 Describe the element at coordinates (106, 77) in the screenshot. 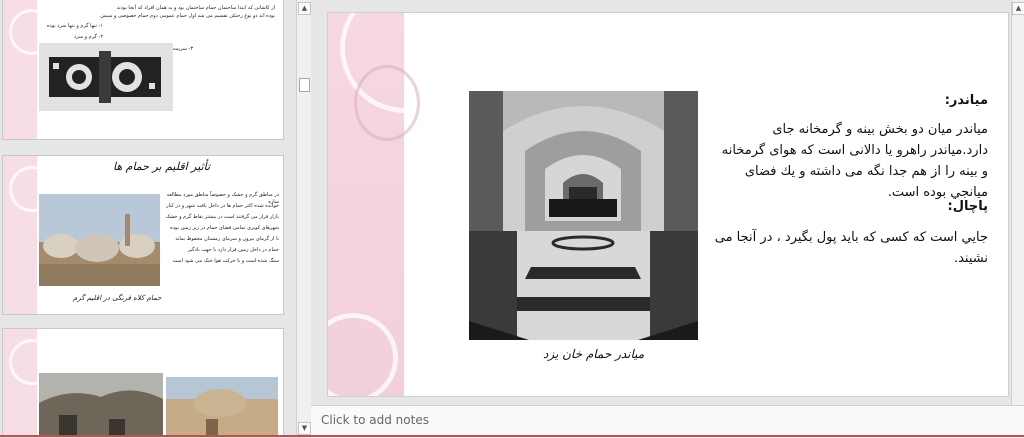

I see `floor-plan-image` at that location.